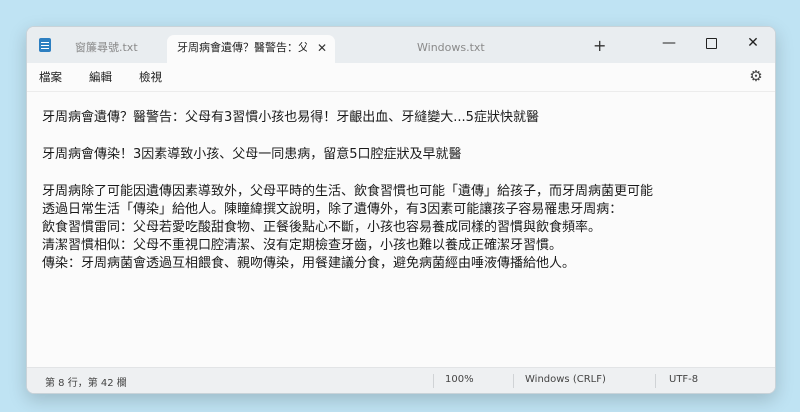 The image size is (800, 412). Describe the element at coordinates (252, 154) in the screenshot. I see `text-line-3: 牙周病會傳染！3因素導致小孩、父母一同患病，留意5口腔症狀及早就醫` at that location.